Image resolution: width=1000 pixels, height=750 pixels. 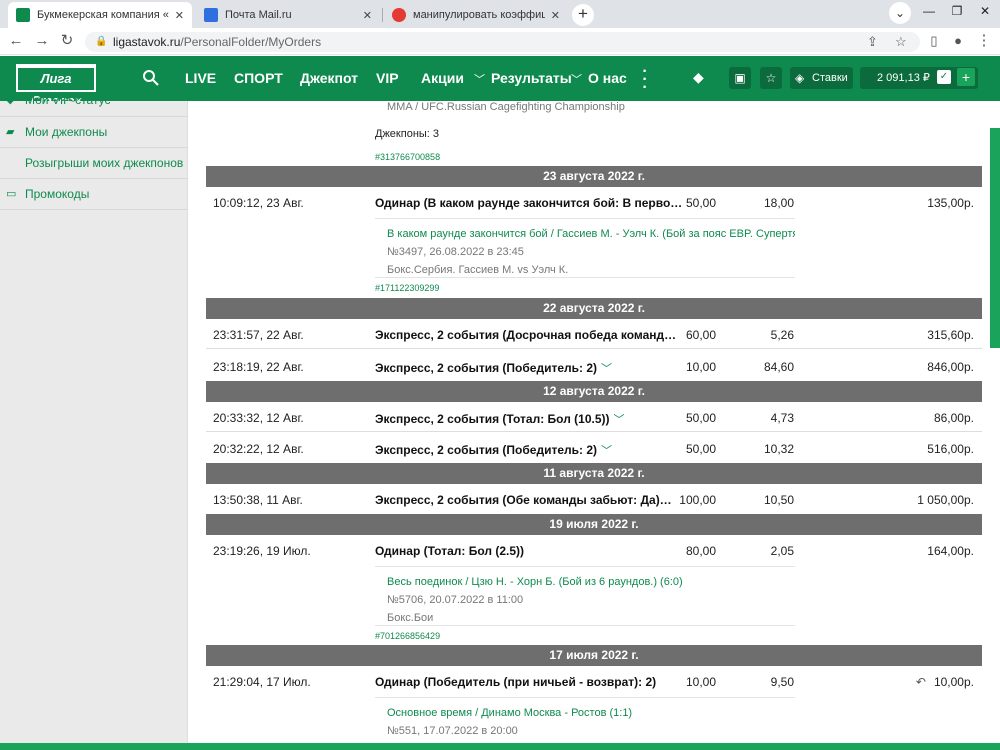 I want to click on bet-stake: 50,00, so click(x=700, y=449).